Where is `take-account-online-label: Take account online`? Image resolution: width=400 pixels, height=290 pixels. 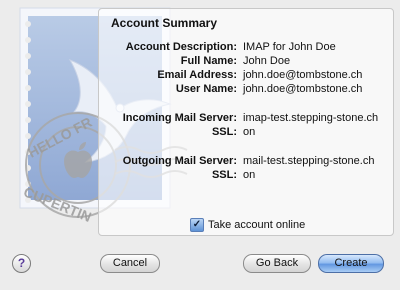
take-account-online-label: Take account online is located at coordinates (257, 225).